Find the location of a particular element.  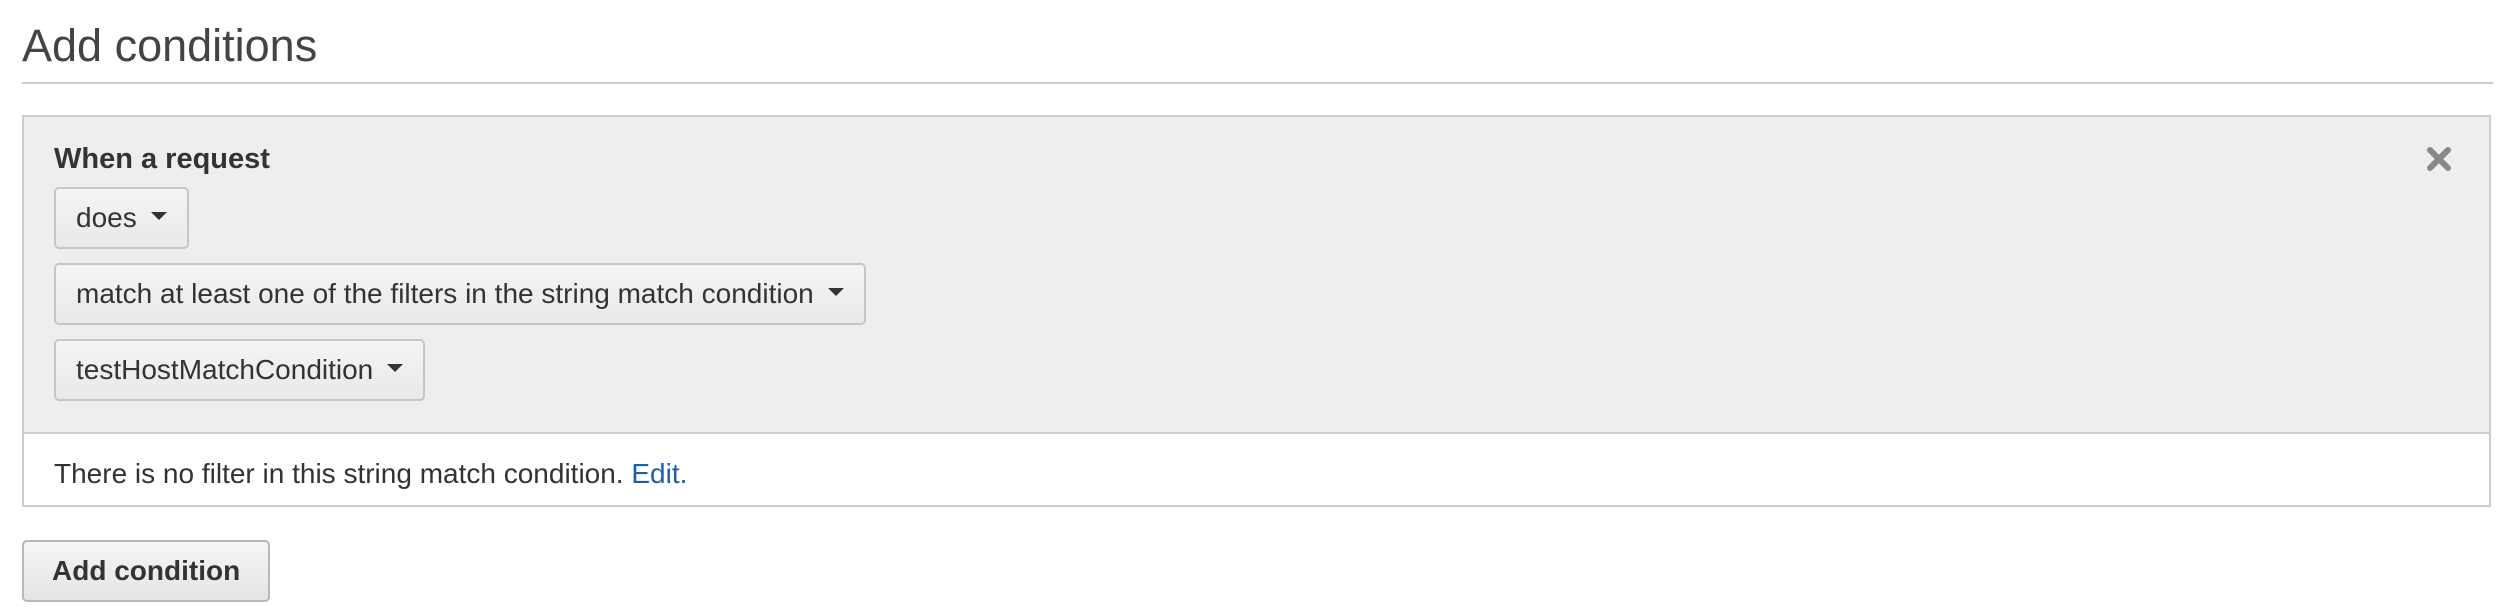

section-title: Add conditions is located at coordinates (170, 45).